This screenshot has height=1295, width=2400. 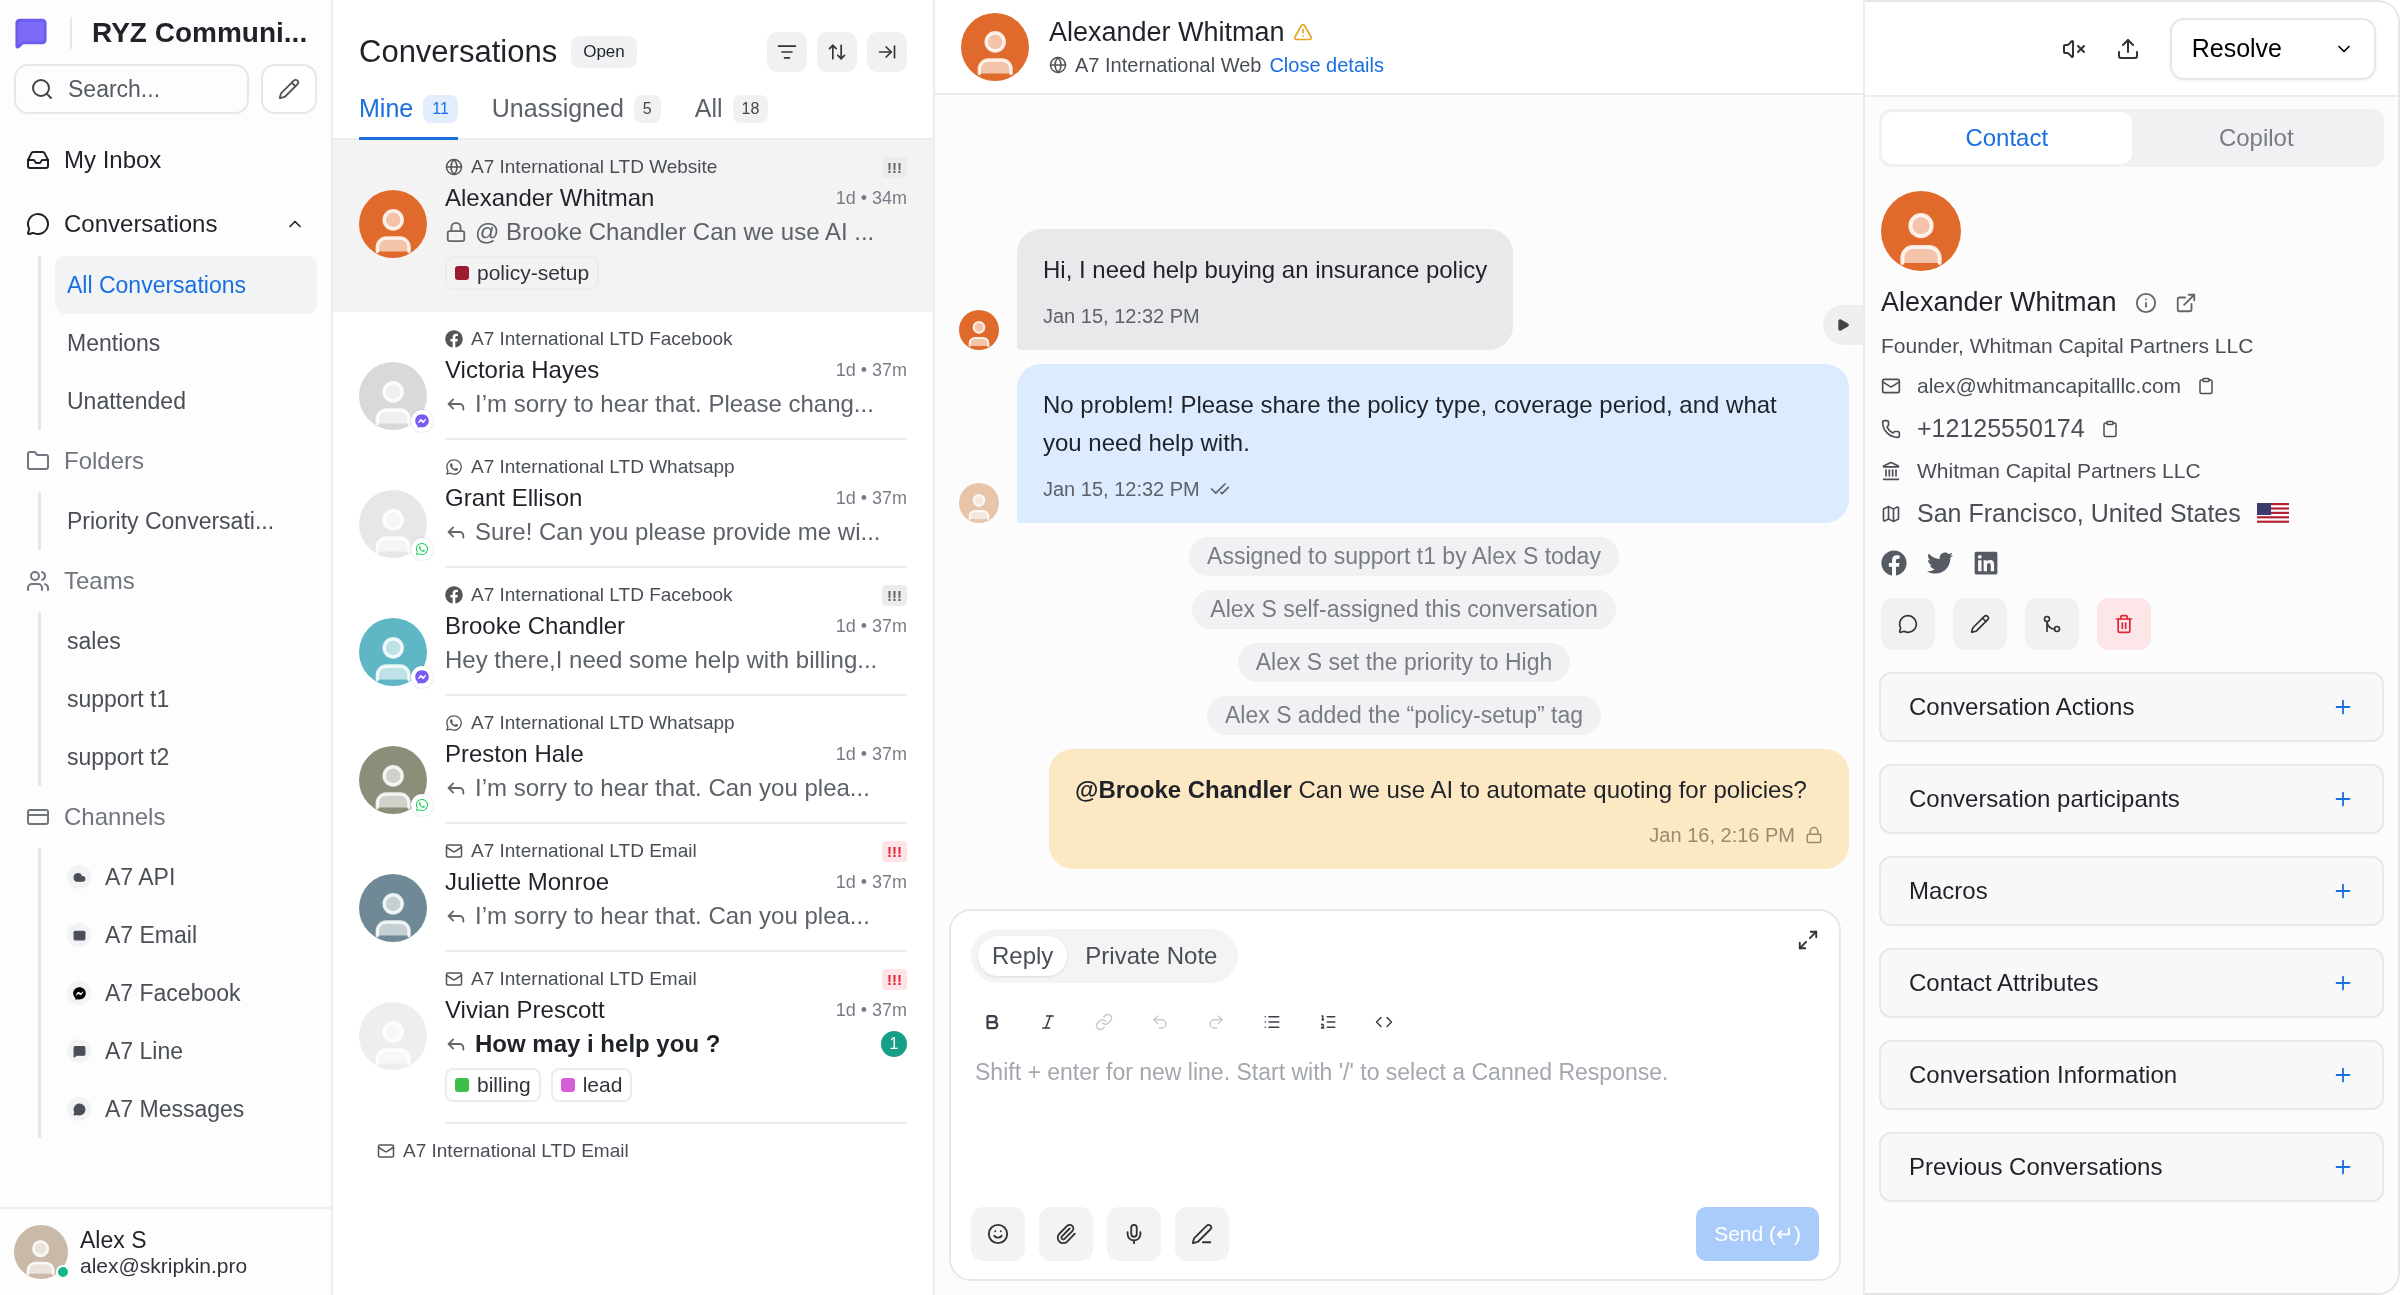 I want to click on nav-item: A7 Messages, so click(x=186, y=1109).